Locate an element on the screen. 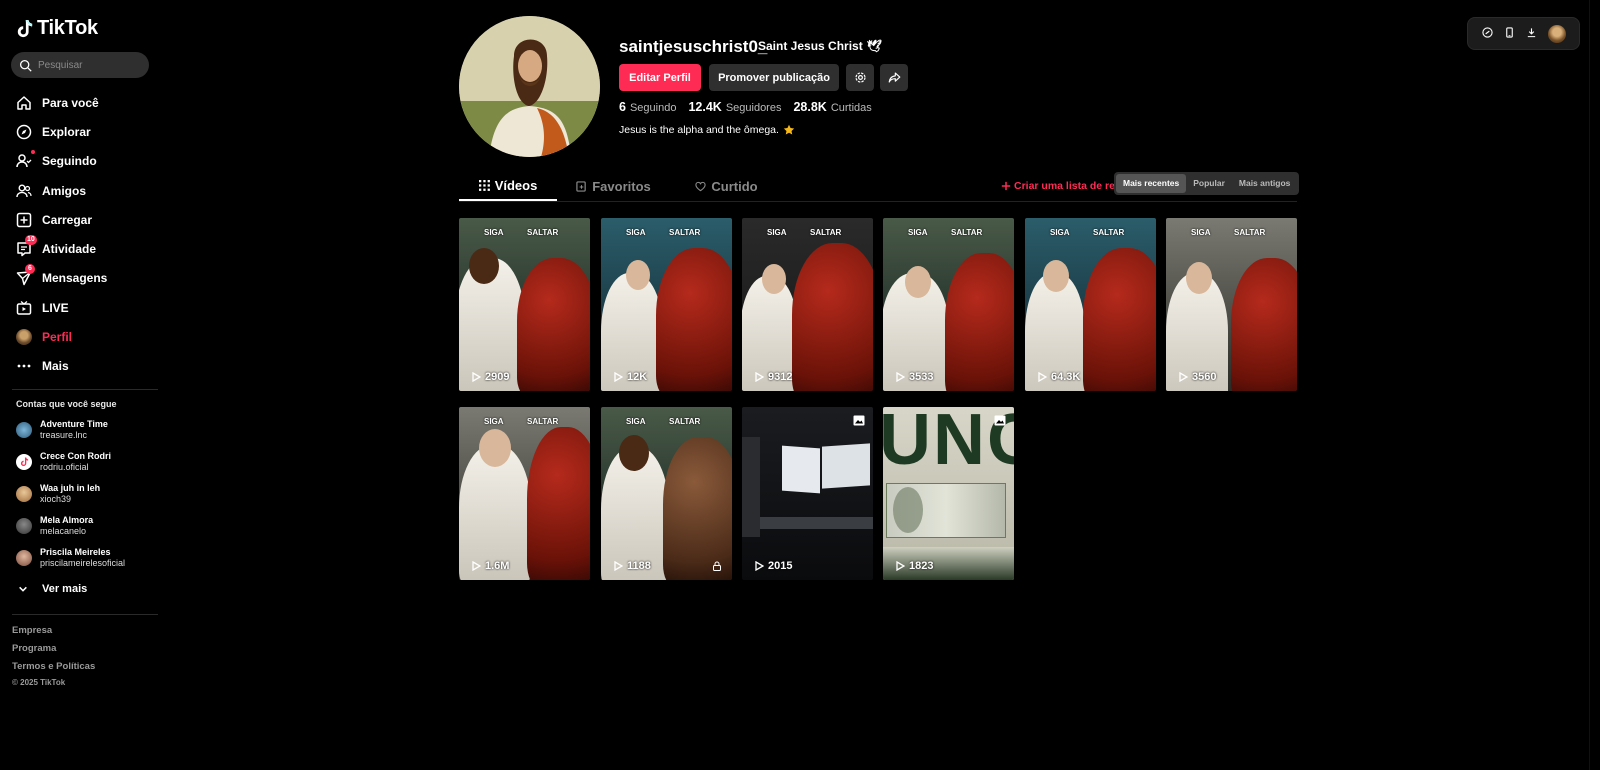 This screenshot has width=1600, height=770. video-thumbnail: SIGA SALTAR 12K is located at coordinates (666, 304).